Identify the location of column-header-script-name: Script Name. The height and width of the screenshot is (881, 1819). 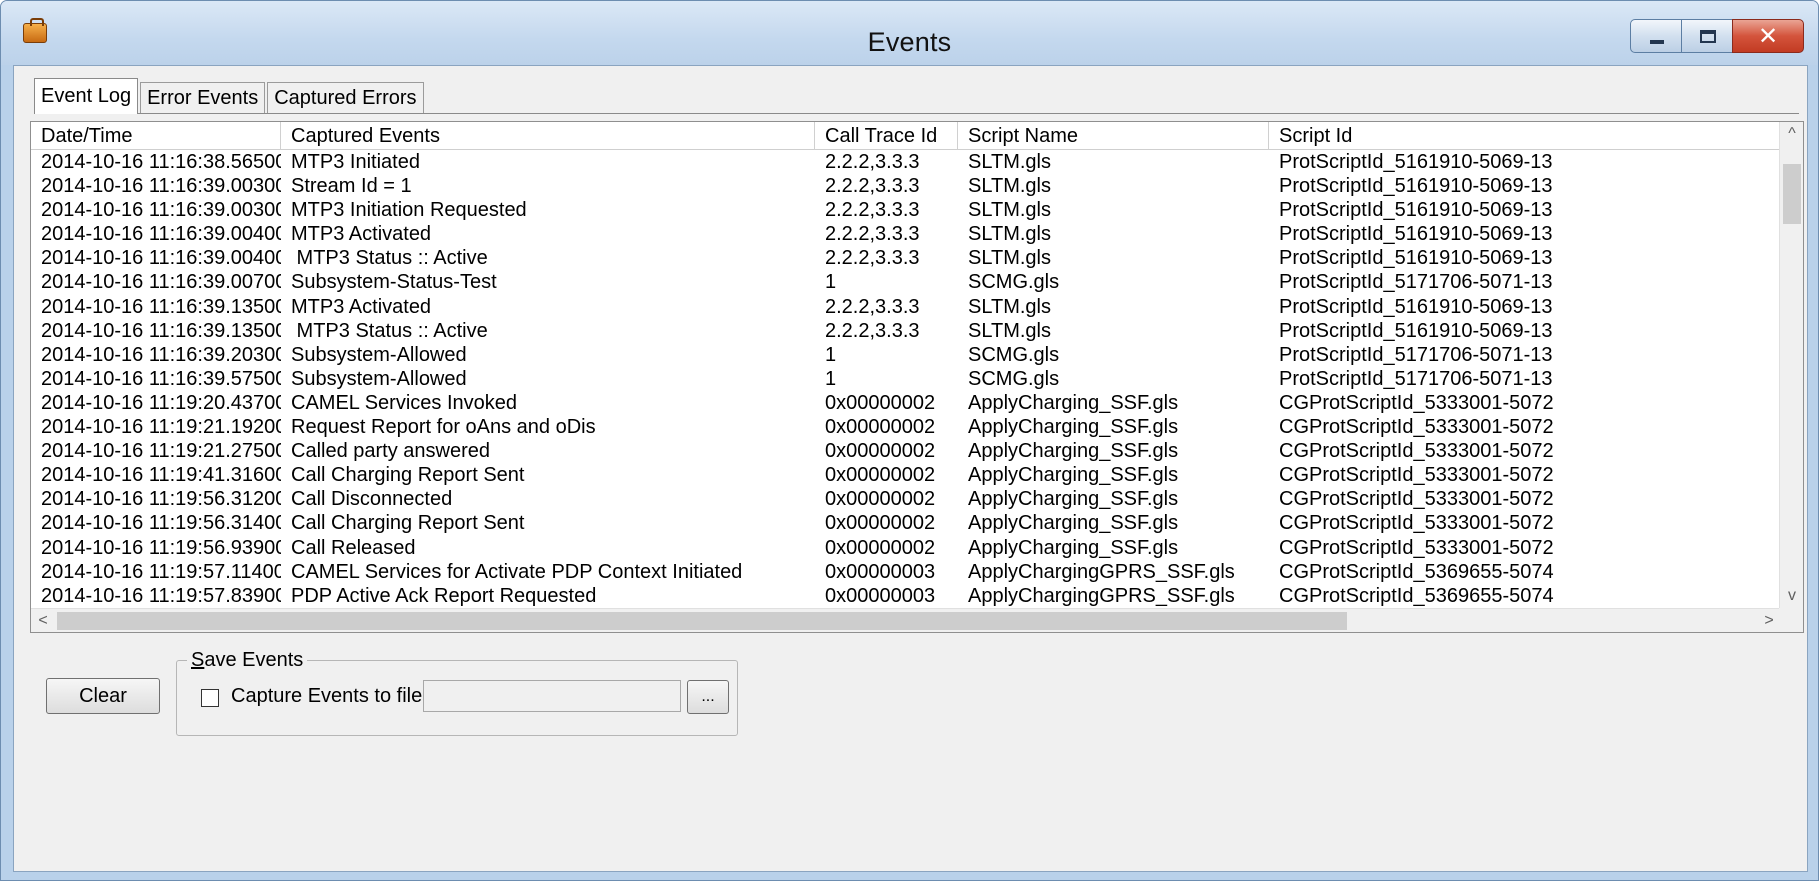
(1113, 136).